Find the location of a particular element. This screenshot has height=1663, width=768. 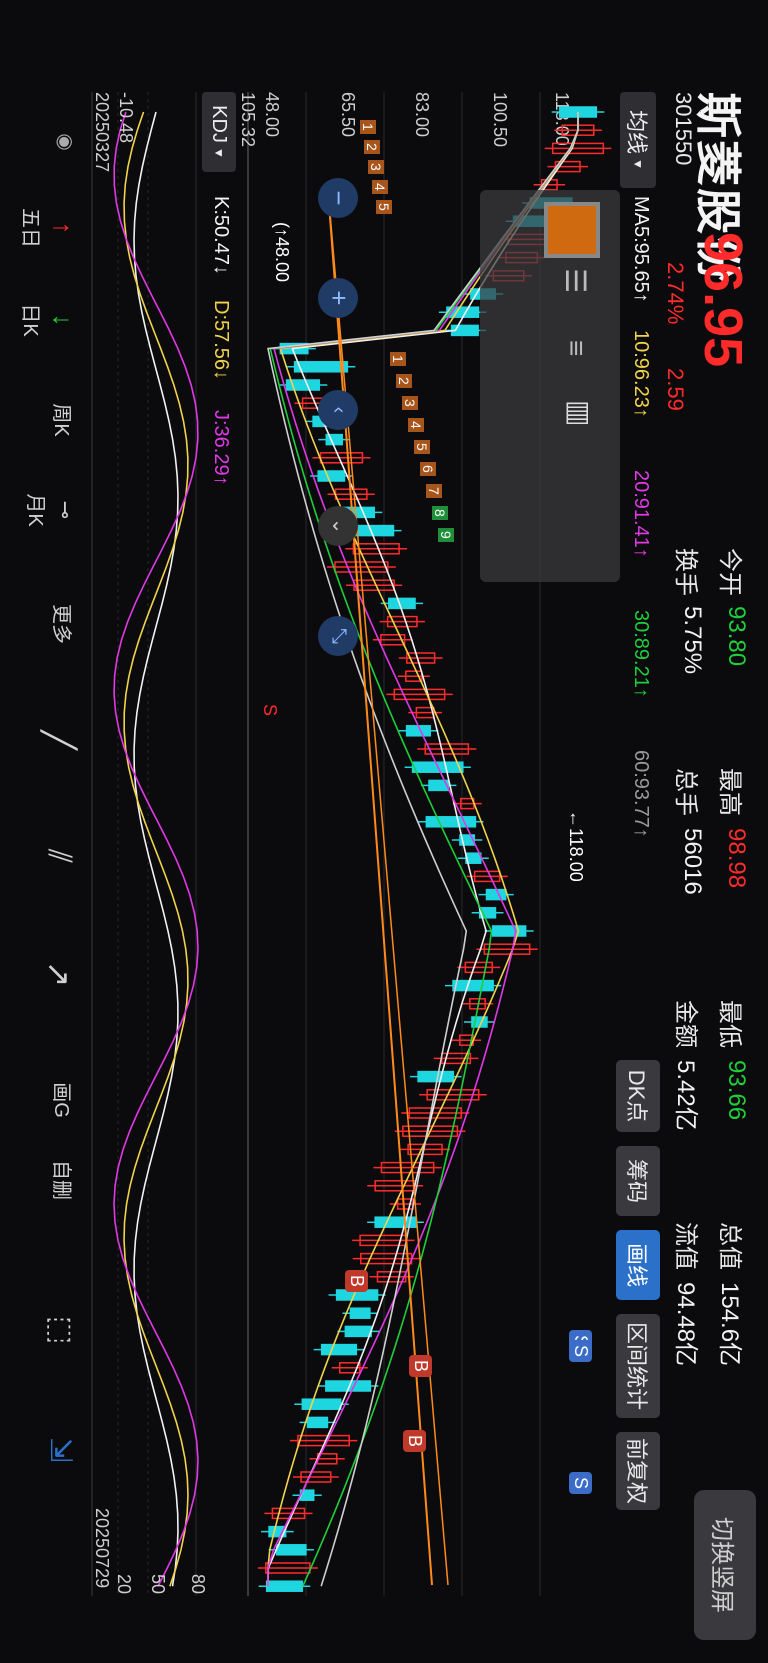

sequence-label: 9 is located at coordinates (446, 535).